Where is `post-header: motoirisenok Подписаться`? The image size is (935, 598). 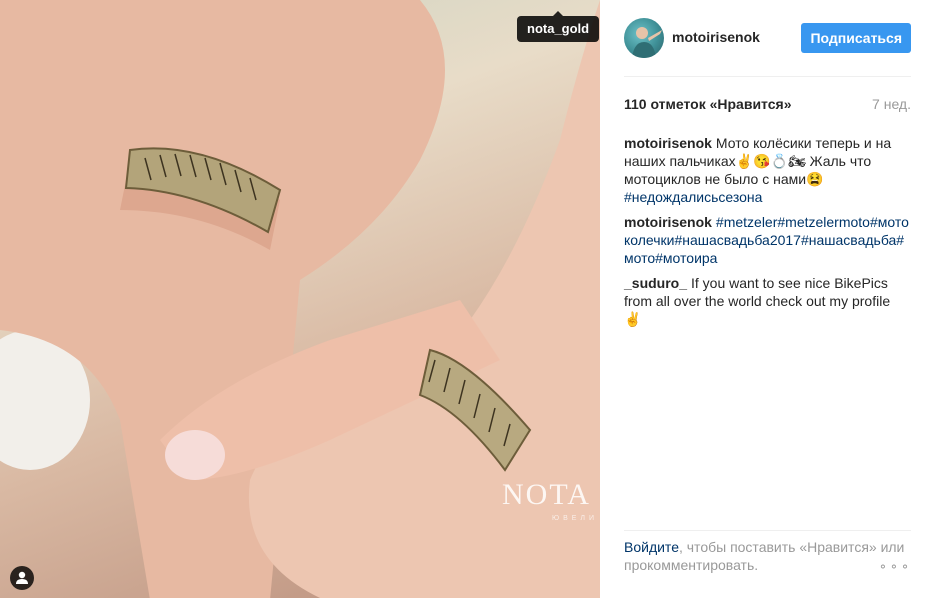 post-header: motoirisenok Подписаться is located at coordinates (767, 38).